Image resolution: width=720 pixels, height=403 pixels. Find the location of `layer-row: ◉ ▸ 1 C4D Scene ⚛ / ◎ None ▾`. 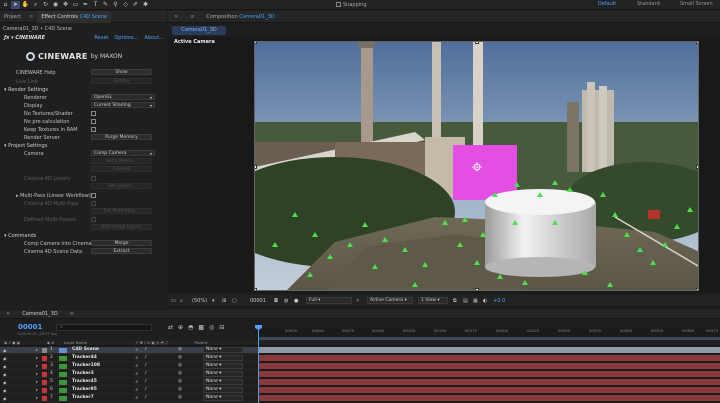

layer-row: ◉ ▸ 1 C4D Scene ⚛ / ◎ None ▾ is located at coordinates (129, 350).